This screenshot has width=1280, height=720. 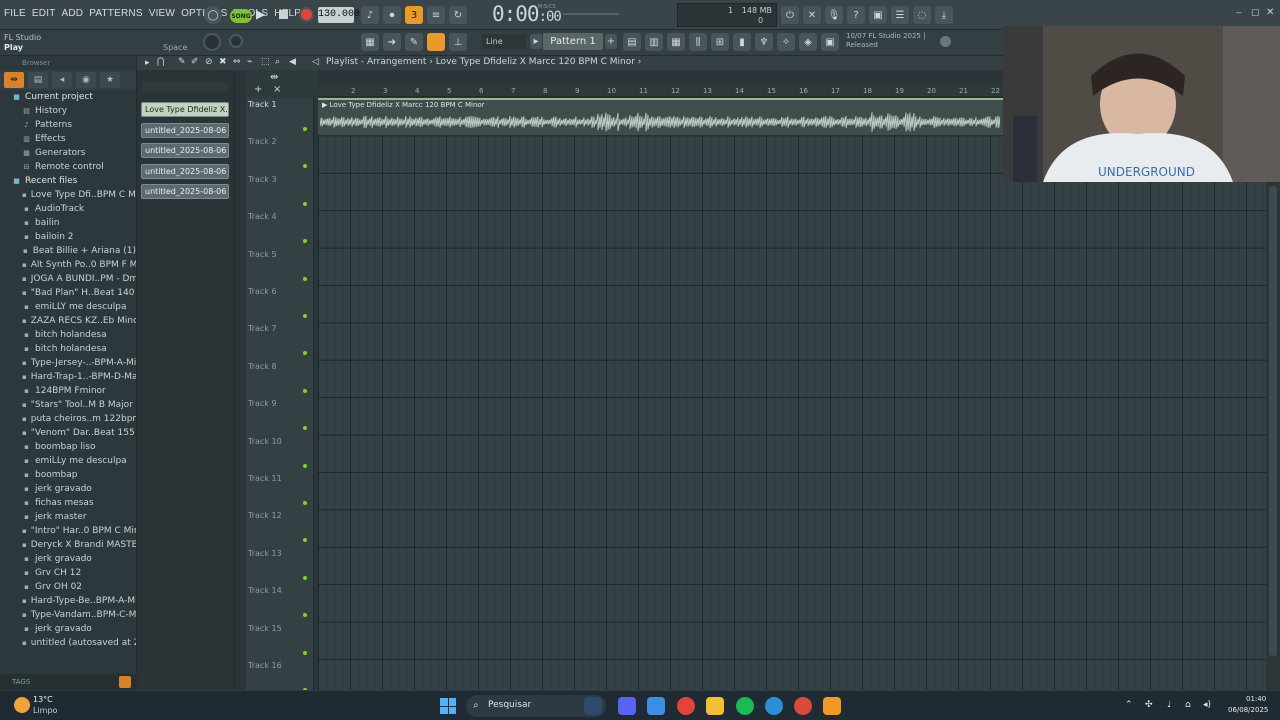 I want to click on edge-icon, so click(x=774, y=706).